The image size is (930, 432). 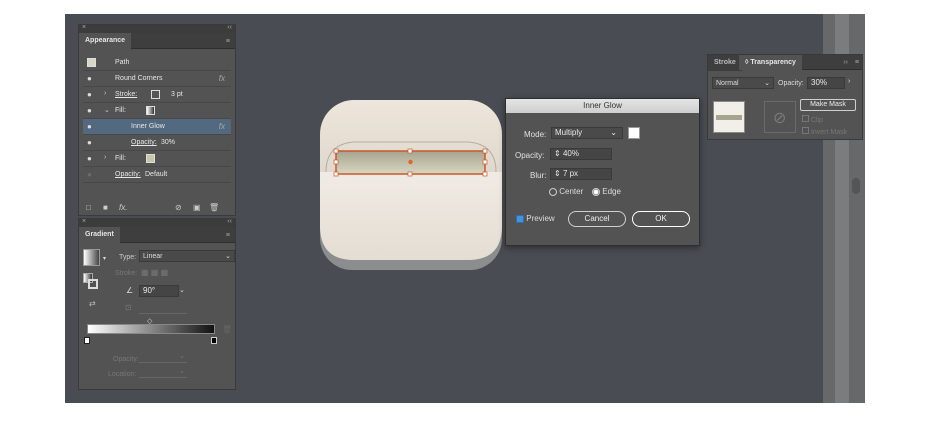 What do you see at coordinates (856, 186) in the screenshot?
I see `scroll-thumb` at bounding box center [856, 186].